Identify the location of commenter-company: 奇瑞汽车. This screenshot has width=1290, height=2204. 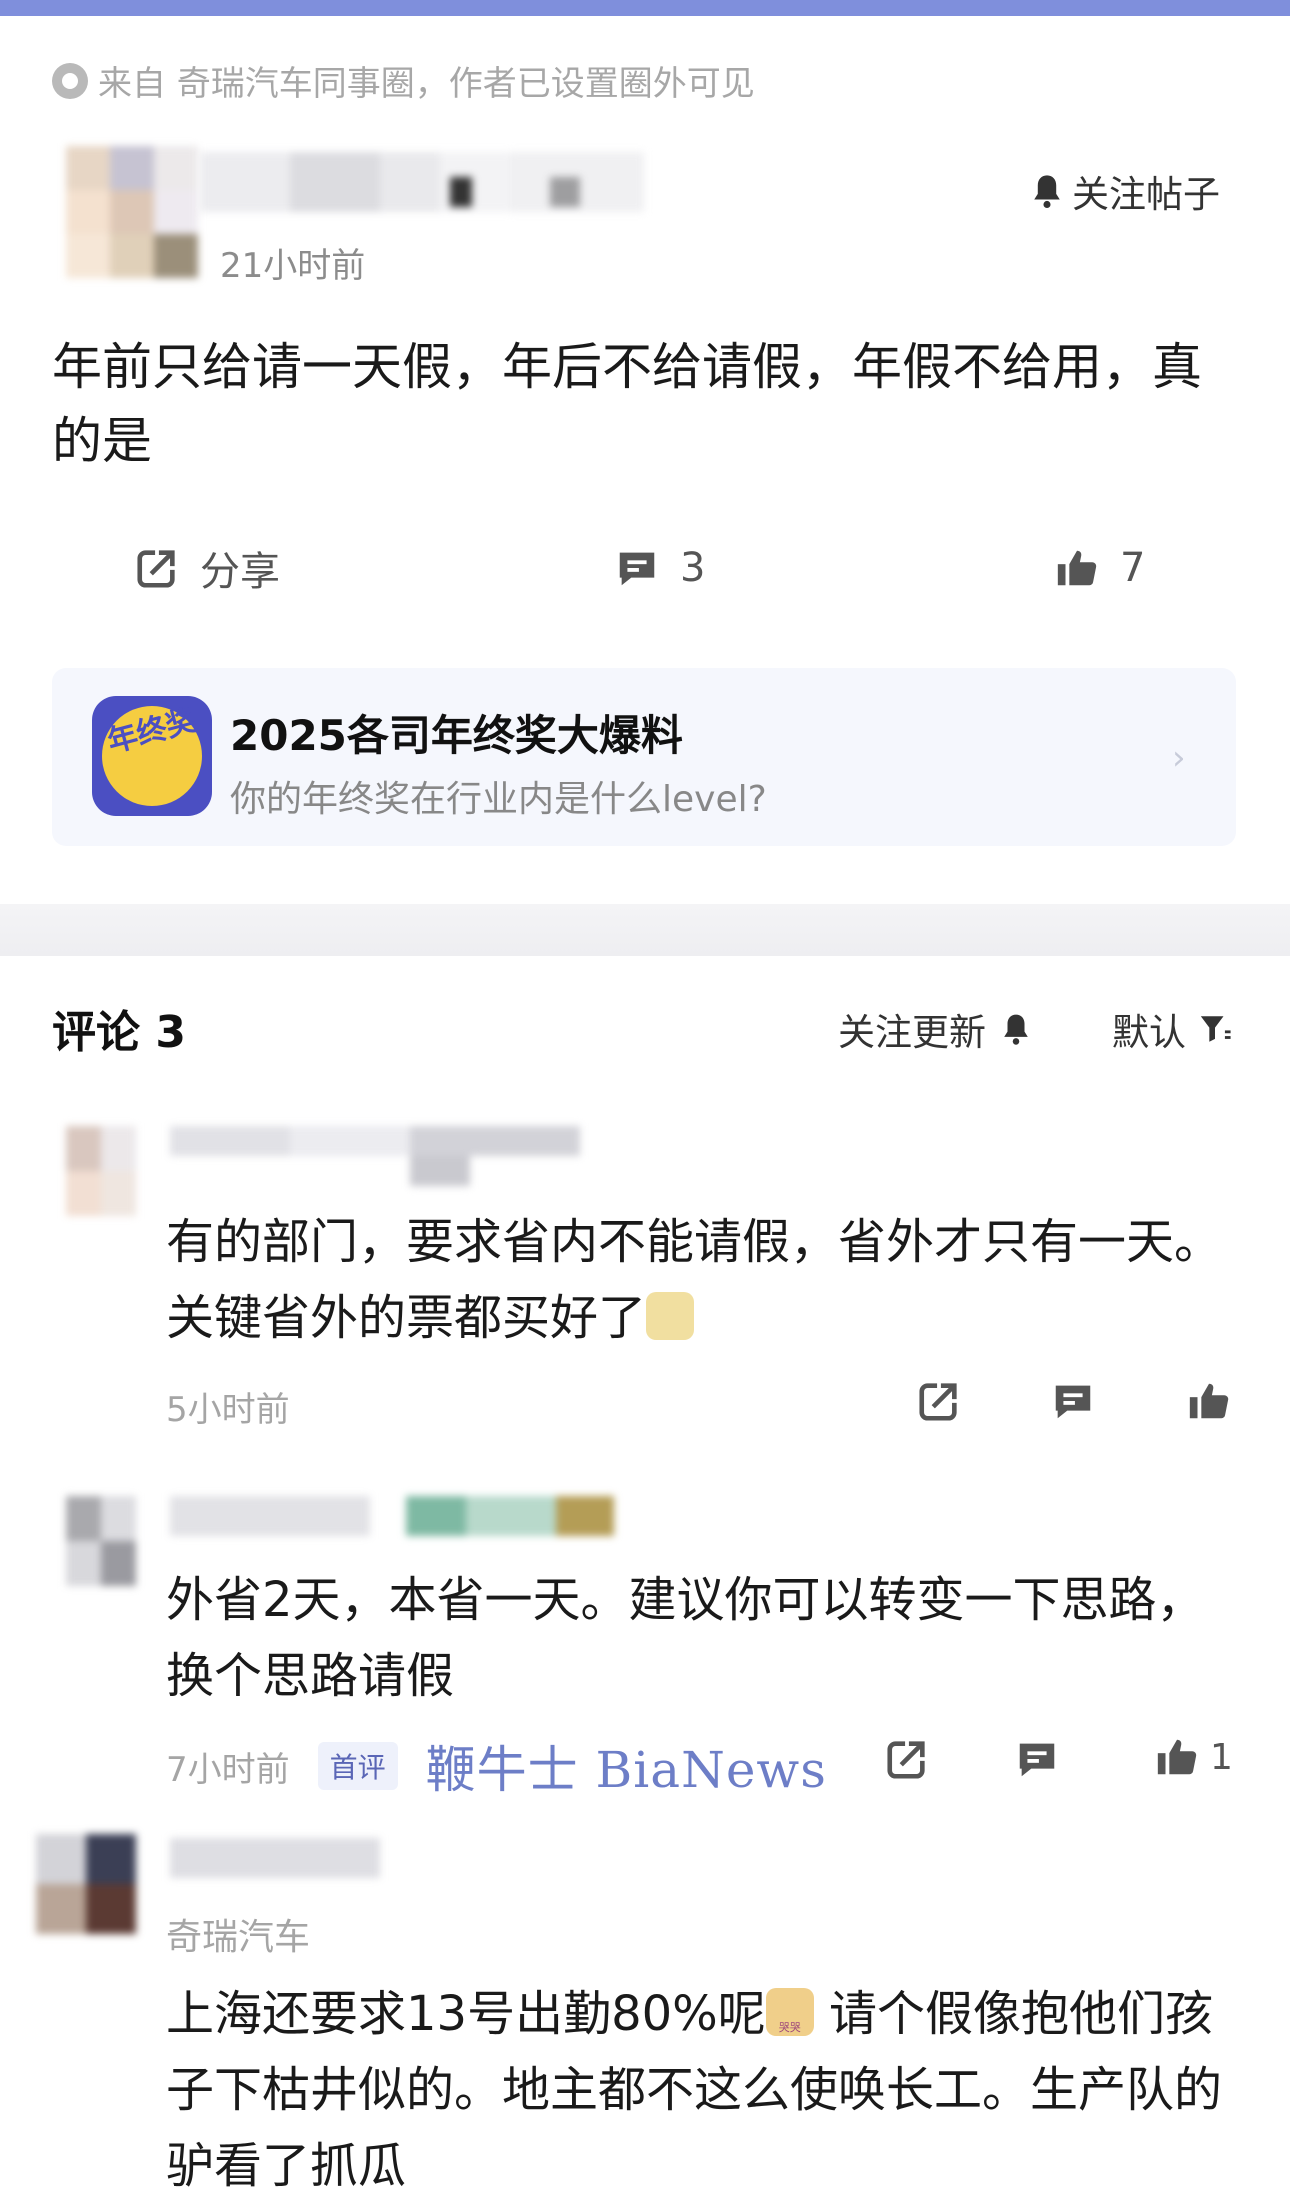
(238, 1937).